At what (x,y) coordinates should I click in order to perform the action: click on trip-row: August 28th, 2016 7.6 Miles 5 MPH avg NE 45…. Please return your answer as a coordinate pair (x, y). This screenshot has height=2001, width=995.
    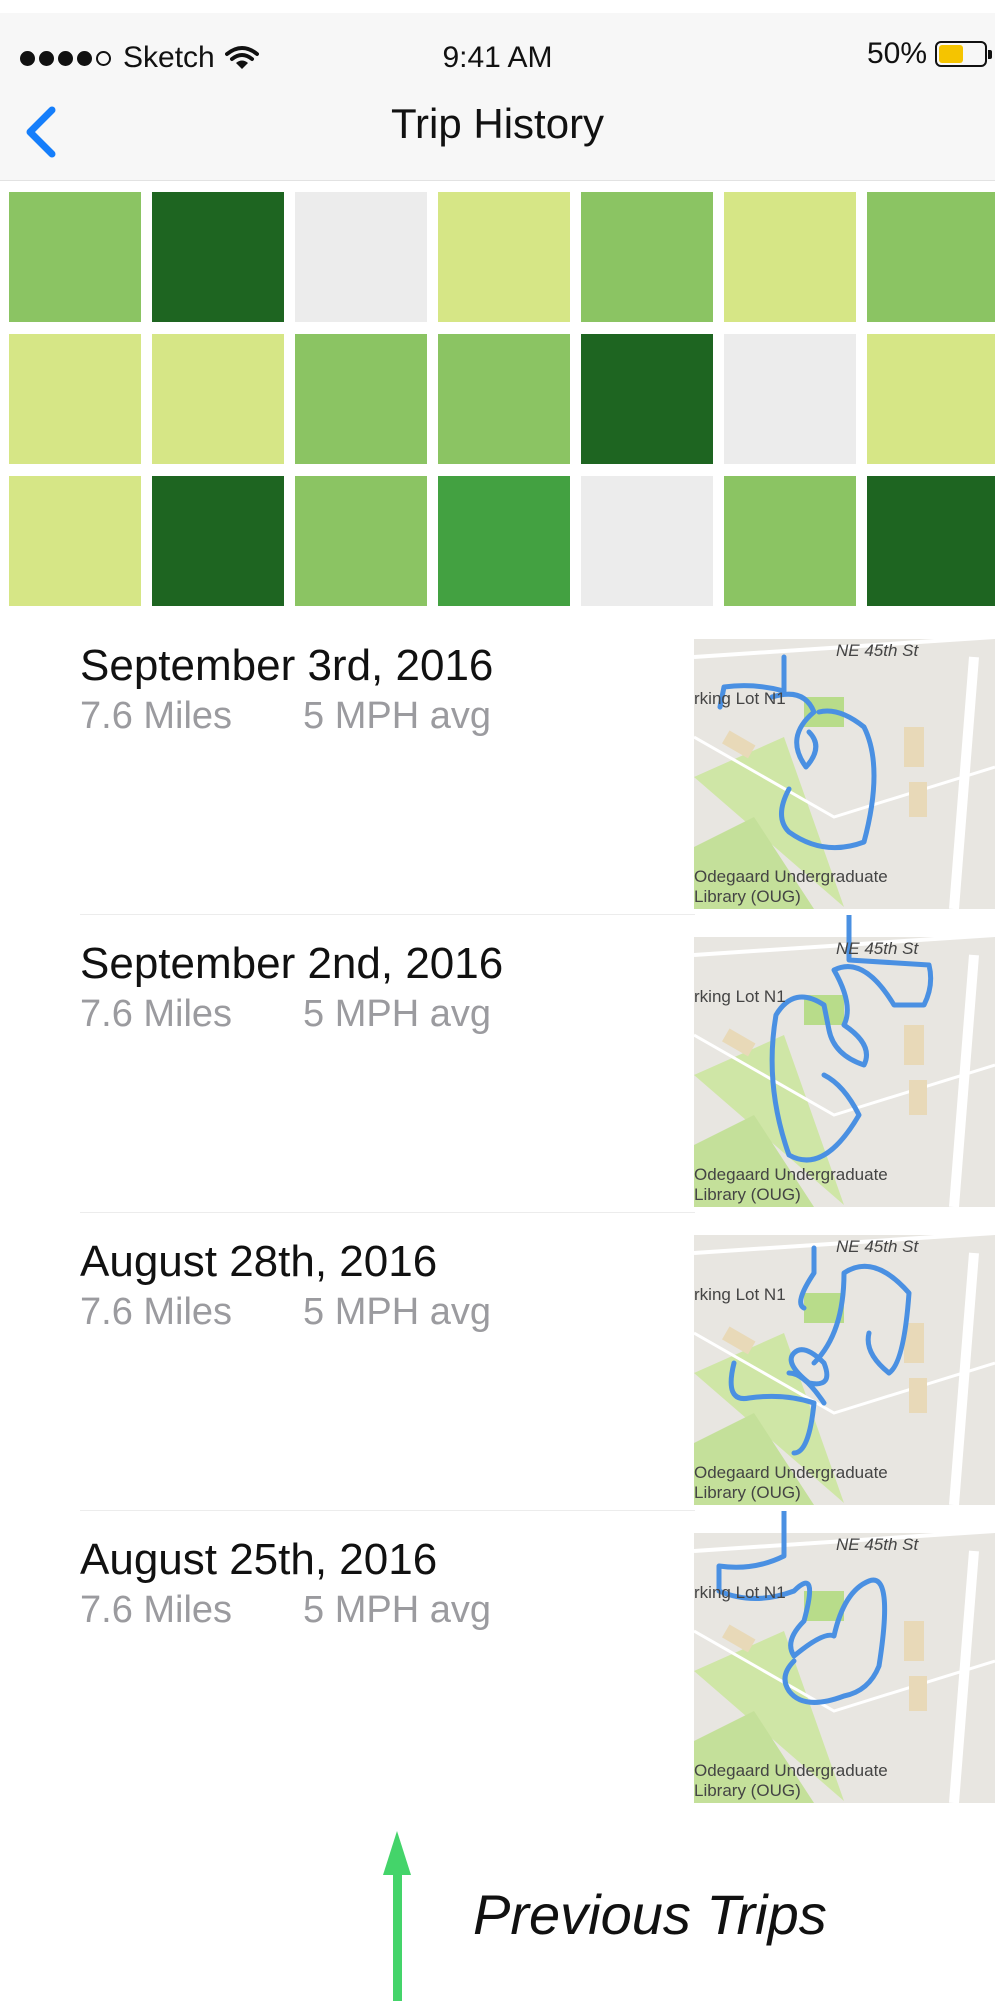
    Looking at the image, I should click on (497, 1362).